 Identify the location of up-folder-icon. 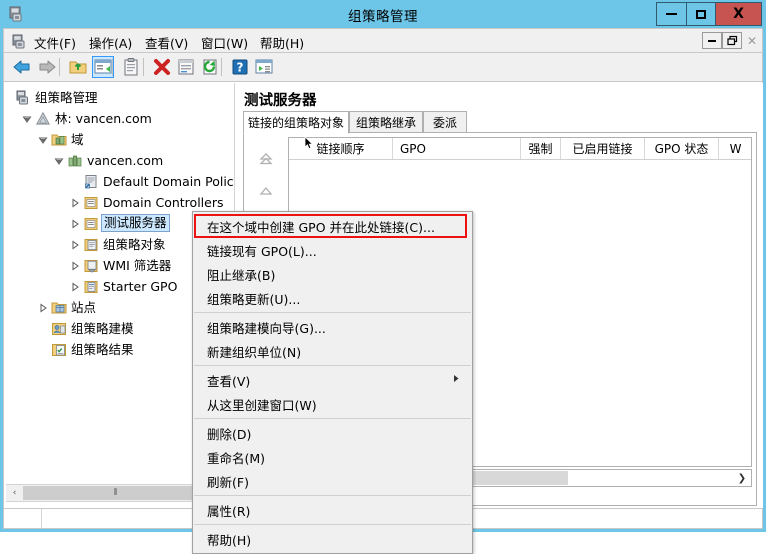
(78, 67).